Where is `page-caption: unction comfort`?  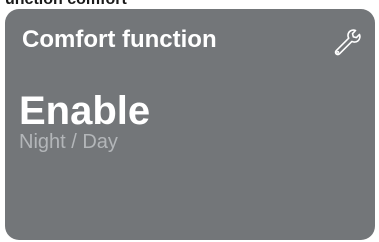
page-caption: unction comfort is located at coordinates (66, 4).